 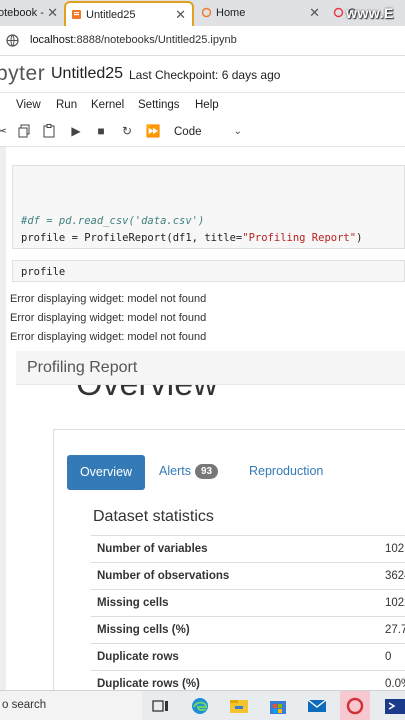 I want to click on task-view-icon, so click(x=161, y=706).